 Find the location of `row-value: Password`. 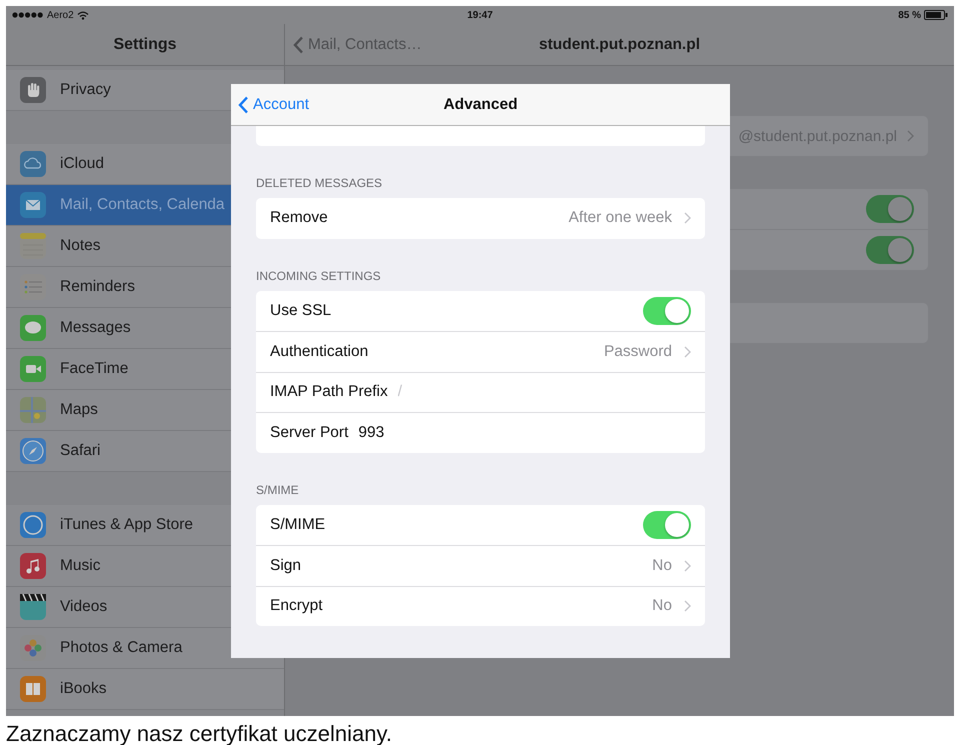

row-value: Password is located at coordinates (638, 351).